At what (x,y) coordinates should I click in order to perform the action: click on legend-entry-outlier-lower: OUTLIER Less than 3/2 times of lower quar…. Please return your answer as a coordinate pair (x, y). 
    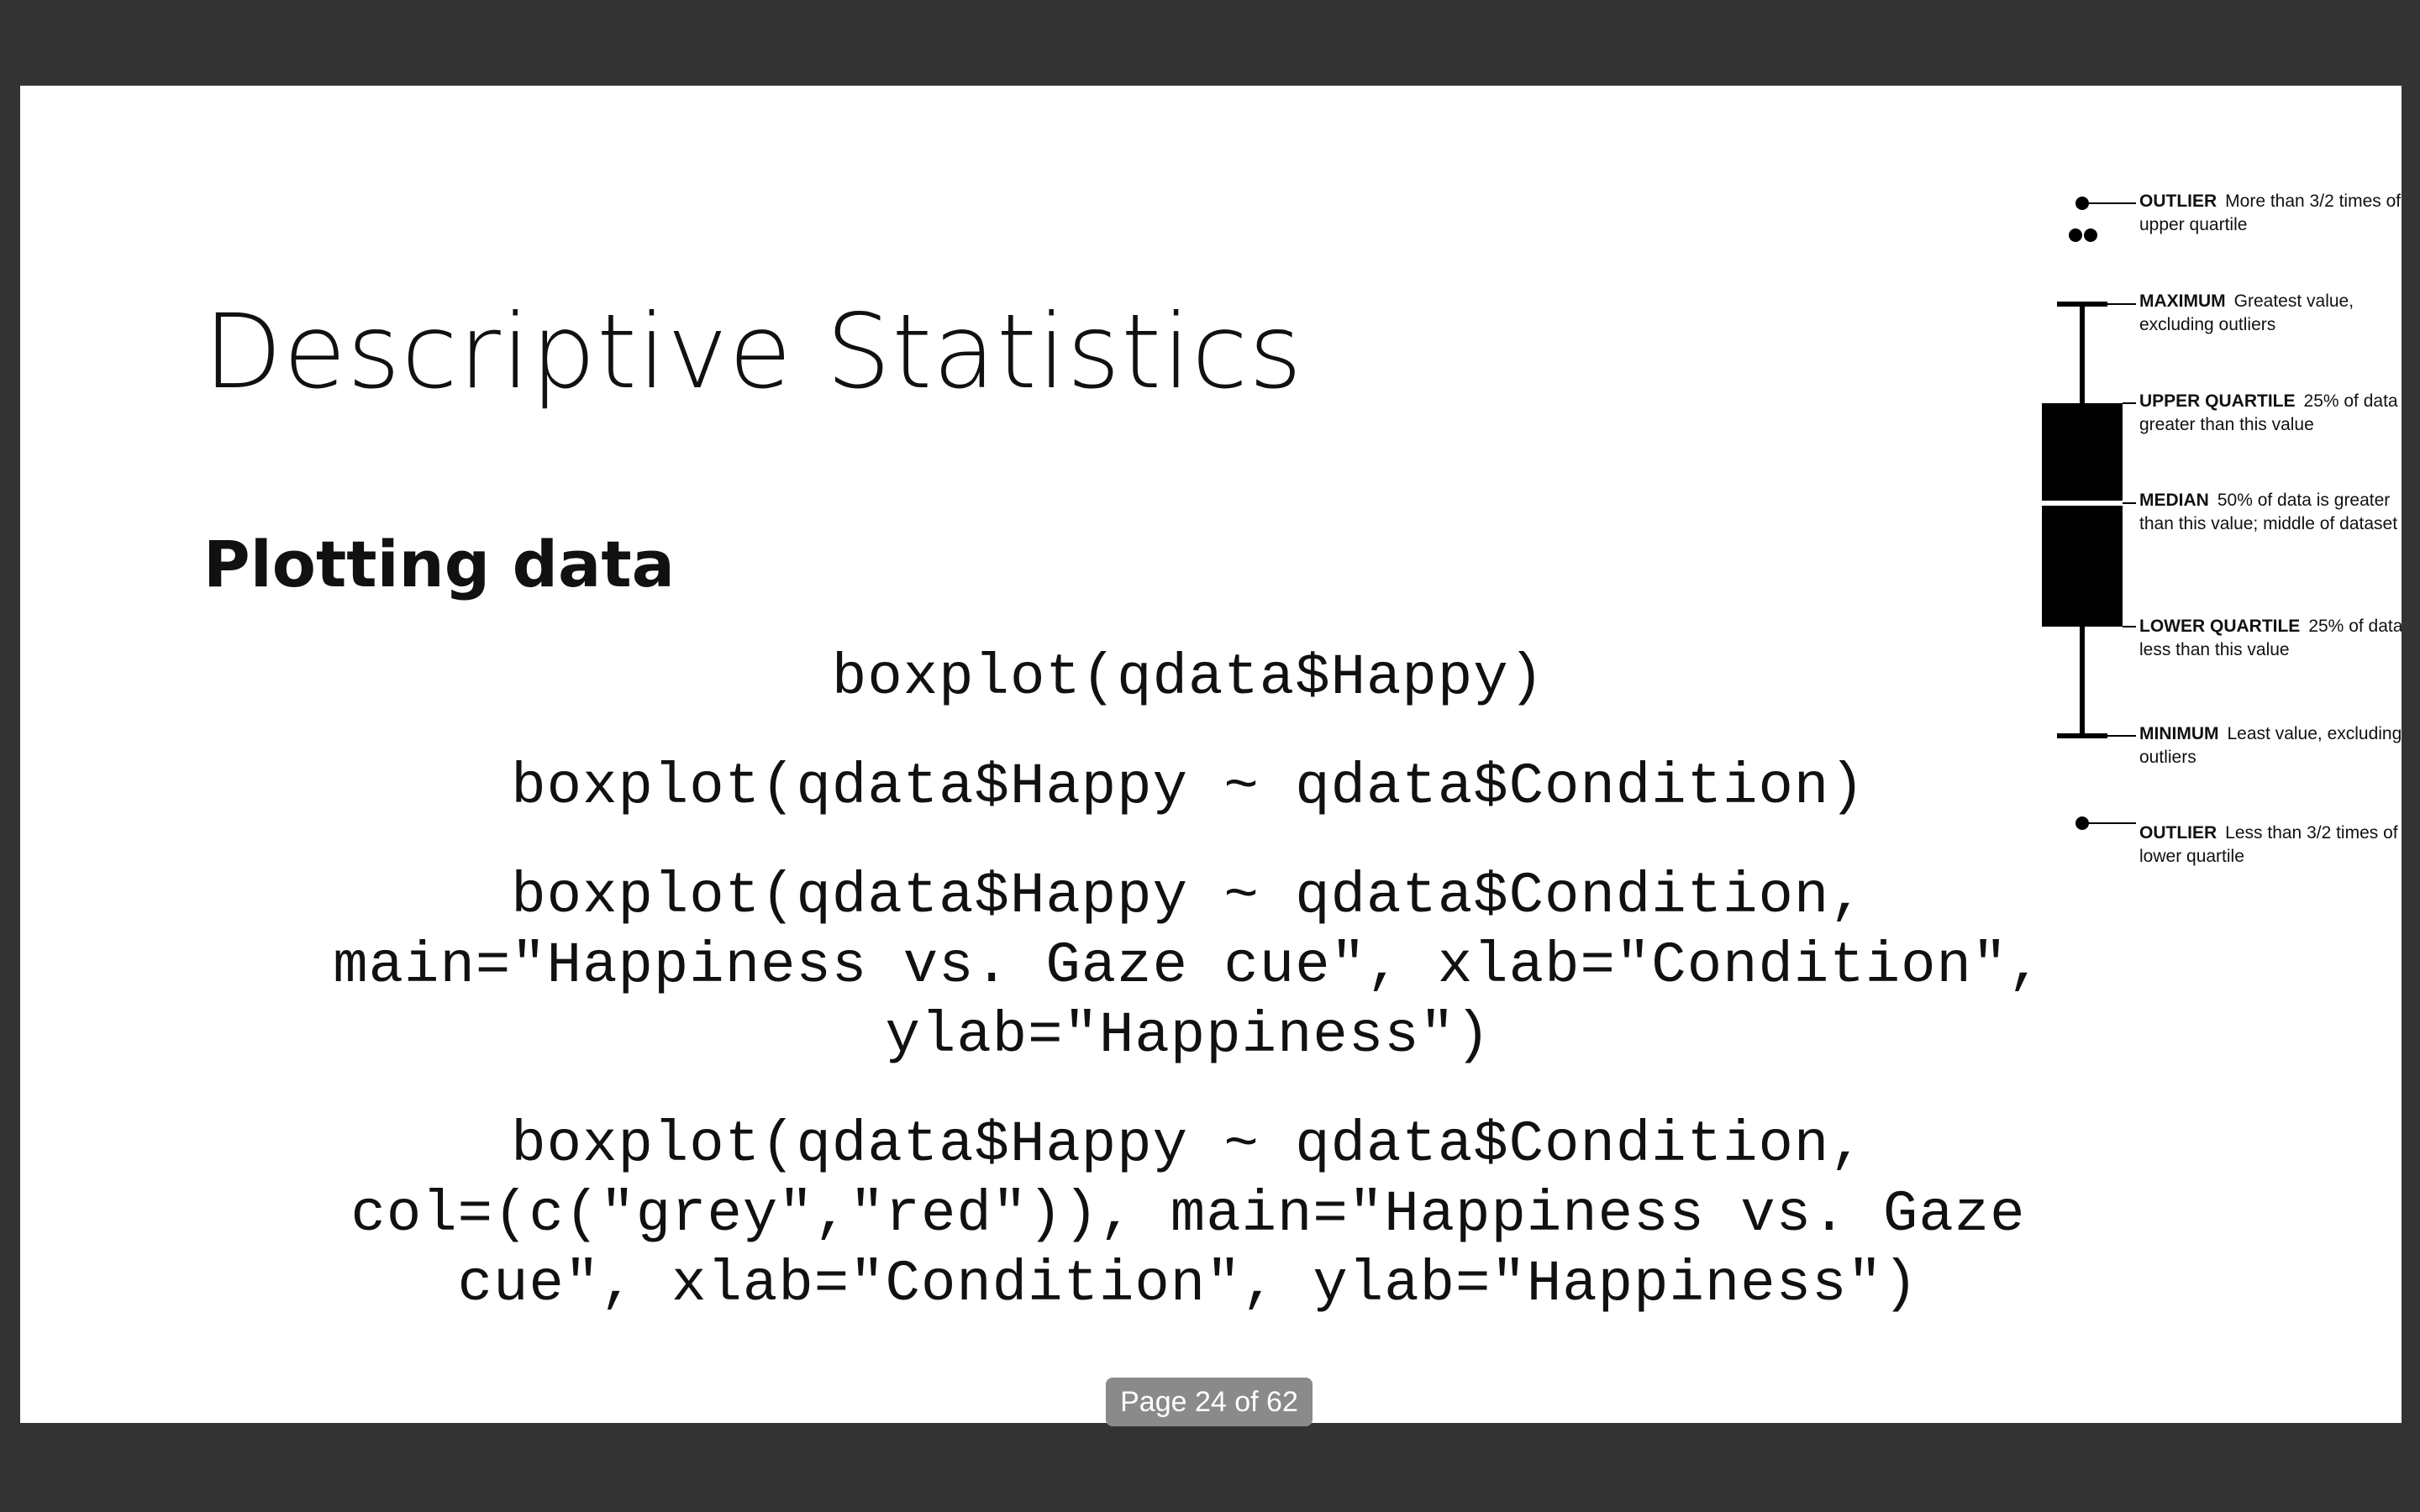
    Looking at the image, I should click on (2270, 845).